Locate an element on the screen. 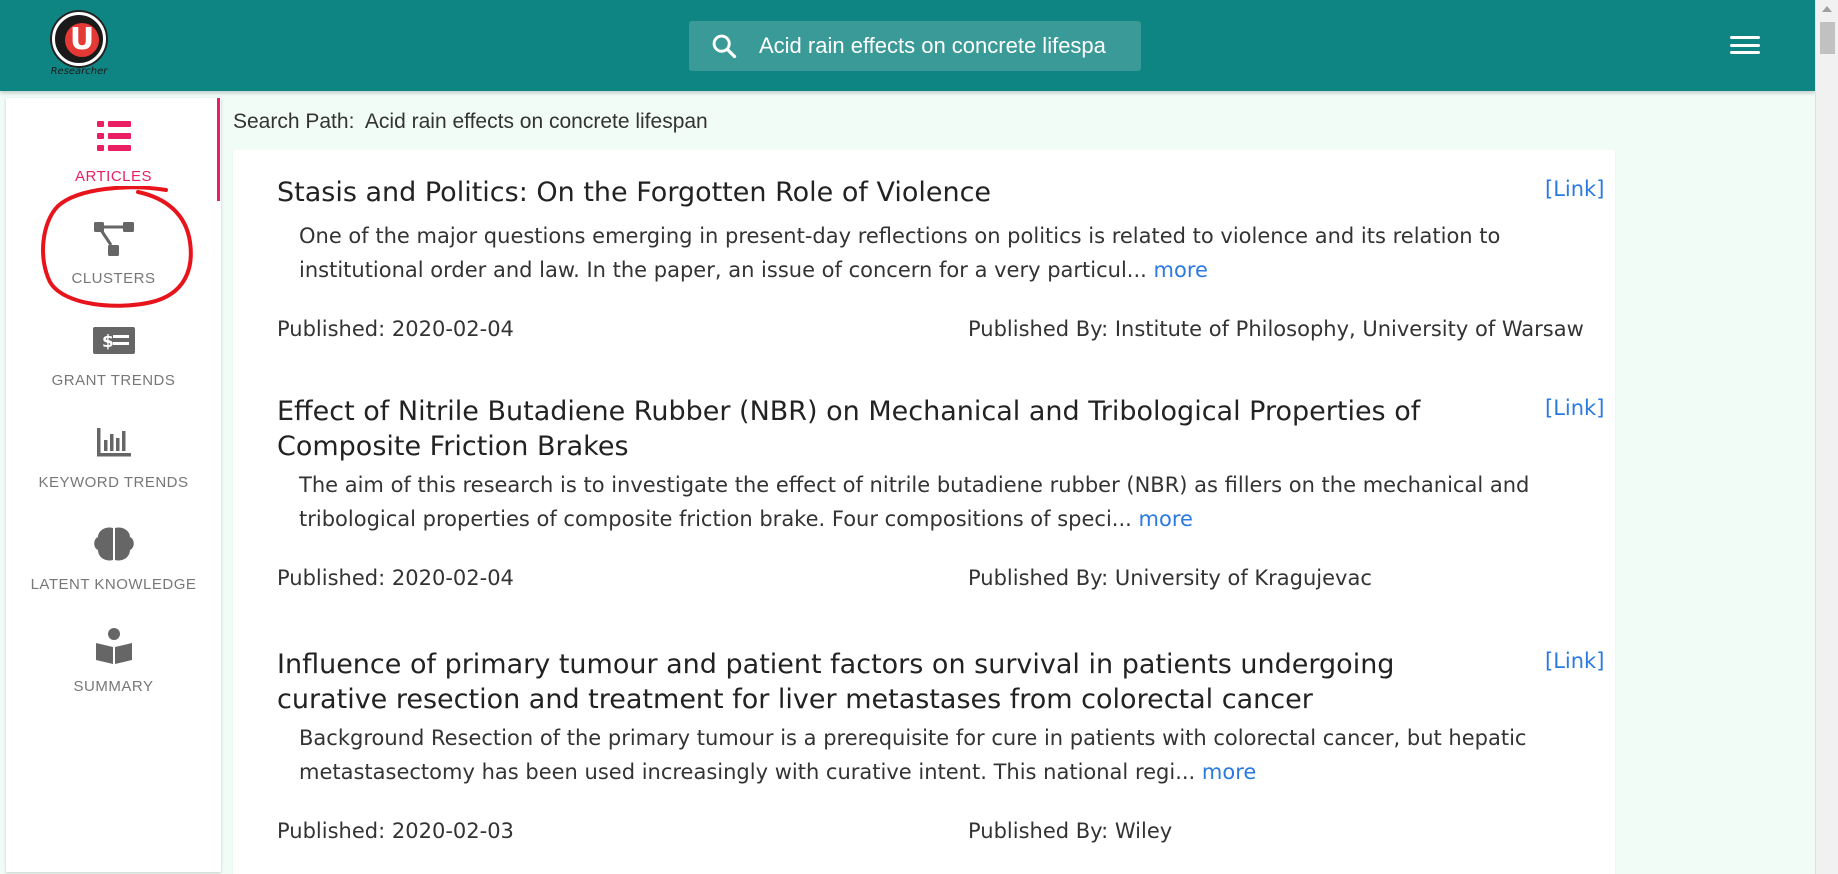 This screenshot has height=874, width=1838. app-logo: U Researcher is located at coordinates (79, 46).